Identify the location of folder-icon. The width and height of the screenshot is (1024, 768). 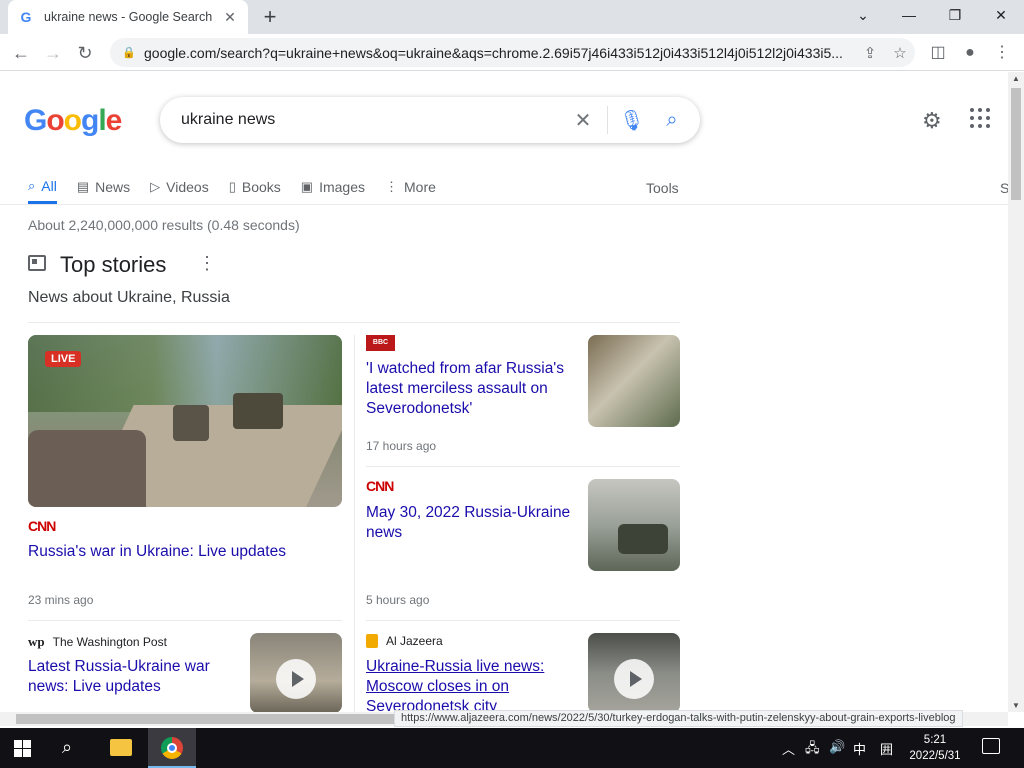
(121, 747).